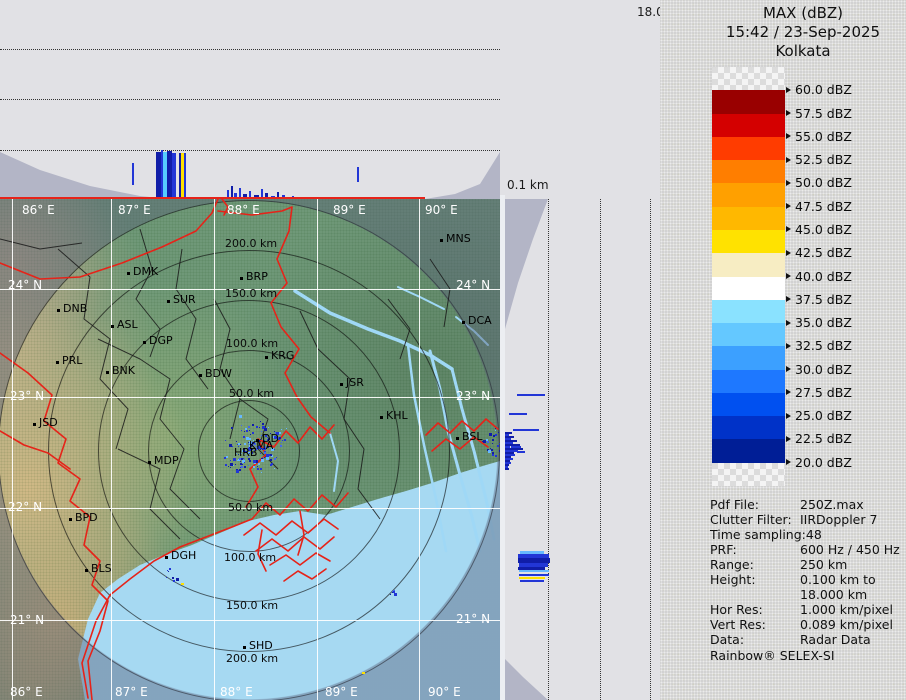 The image size is (906, 700). I want to click on dbz-label: 42.5 dBZ, so click(823, 253).